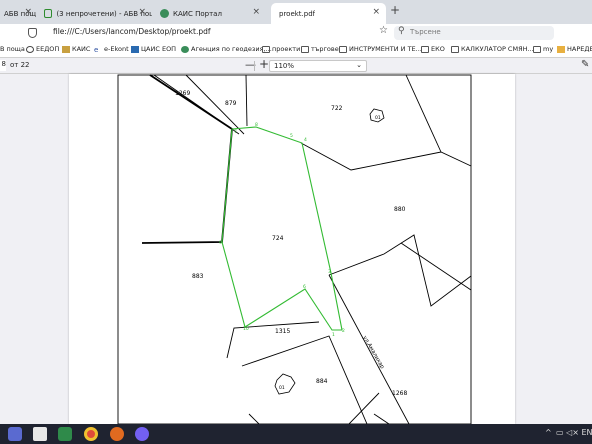 Image resolution: width=592 pixels, height=444 pixels. Describe the element at coordinates (235, 132) in the screenshot. I see `vertex-label: 7` at that location.